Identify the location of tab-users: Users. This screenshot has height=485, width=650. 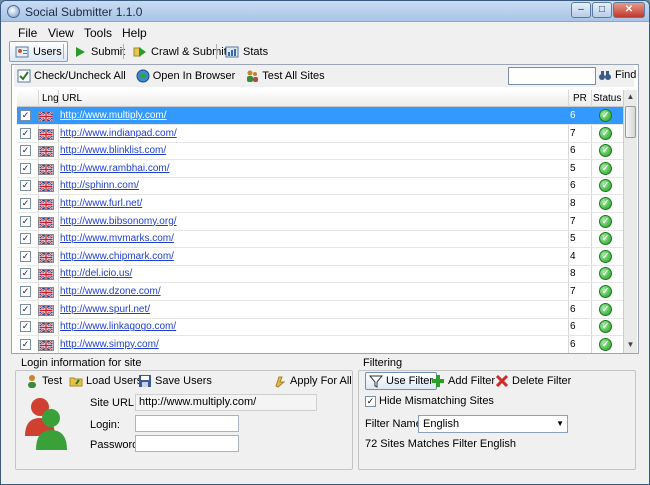
(38, 51).